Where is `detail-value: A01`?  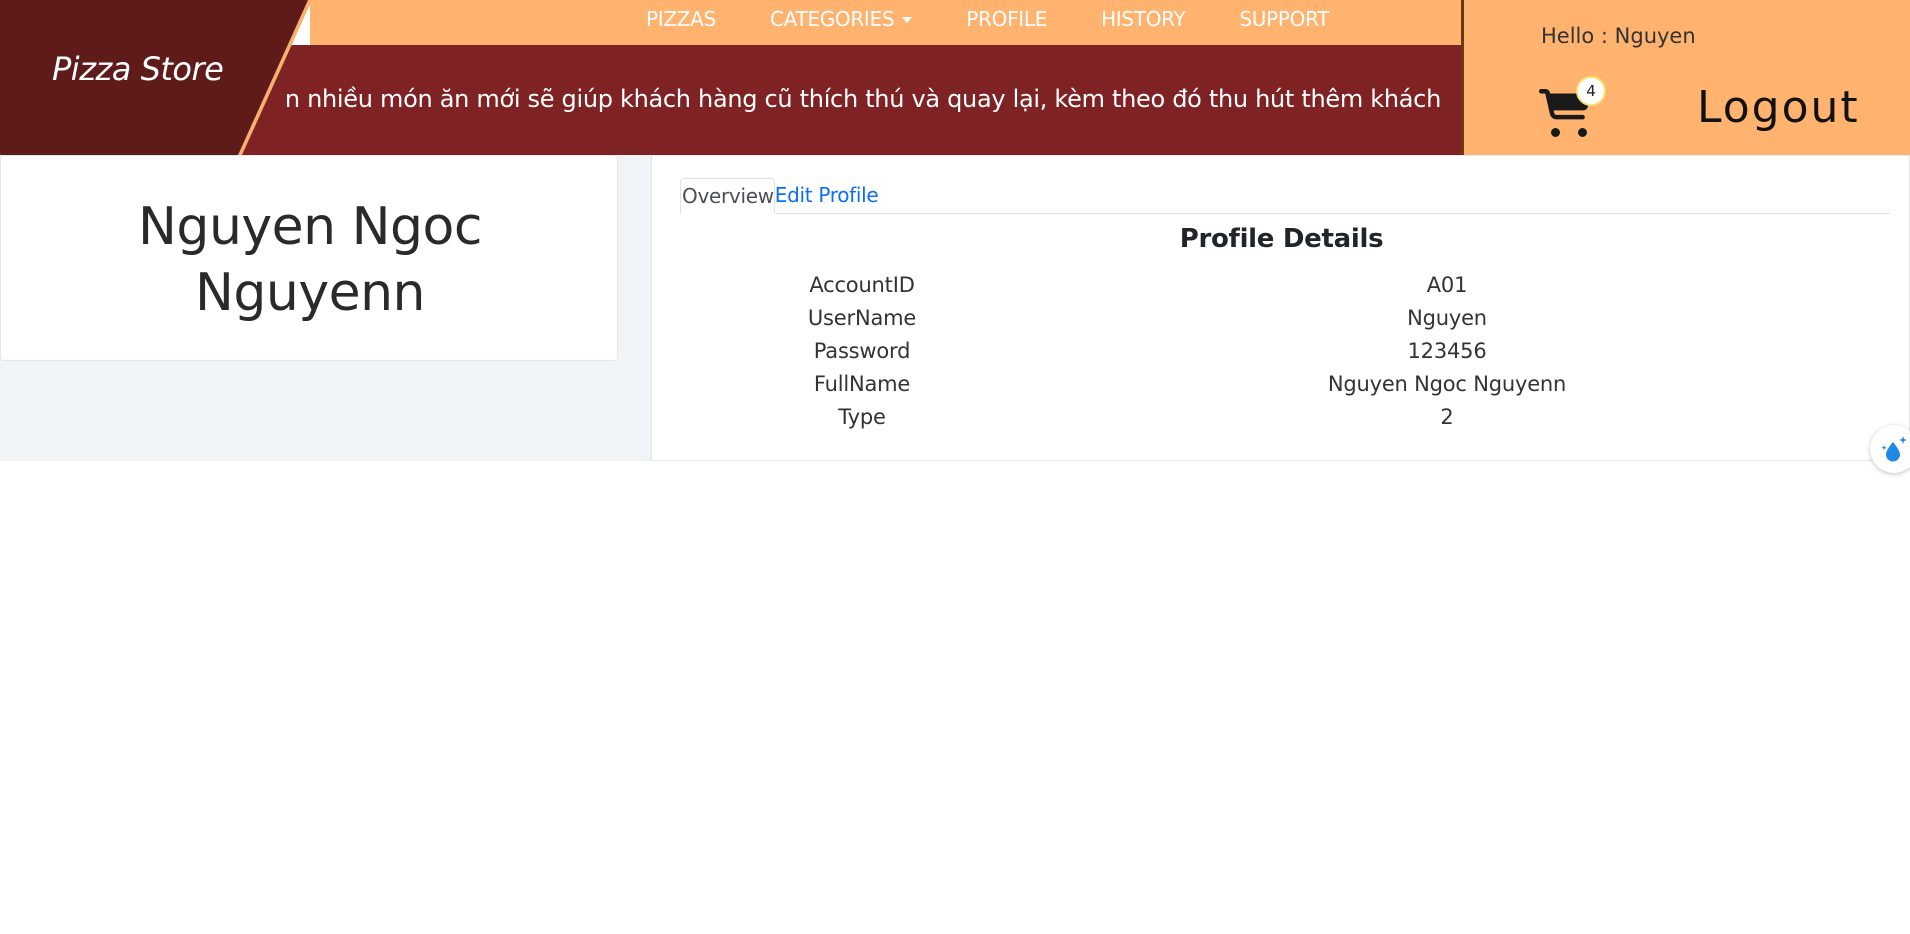
detail-value: A01 is located at coordinates (1447, 285).